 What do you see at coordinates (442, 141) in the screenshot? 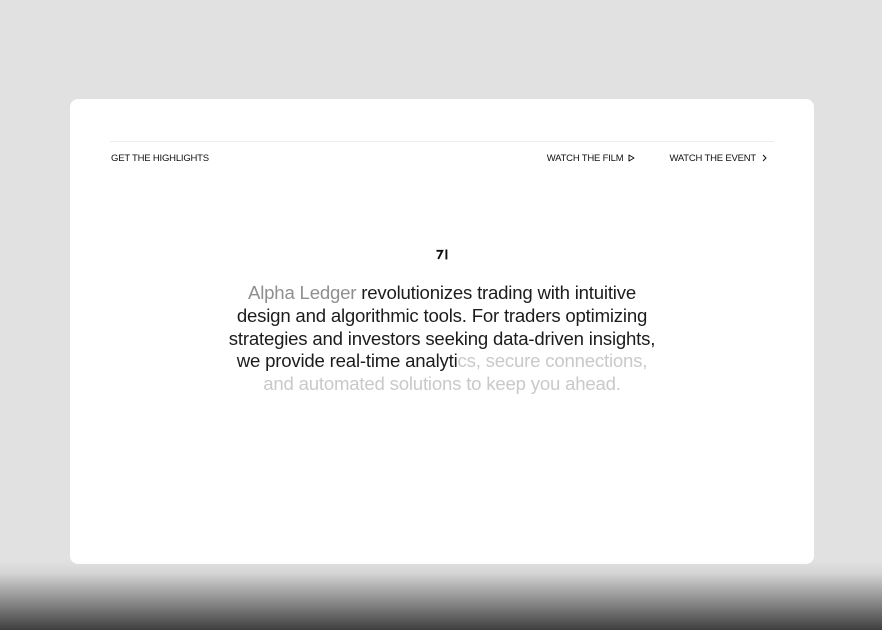
I see `top-divider` at bounding box center [442, 141].